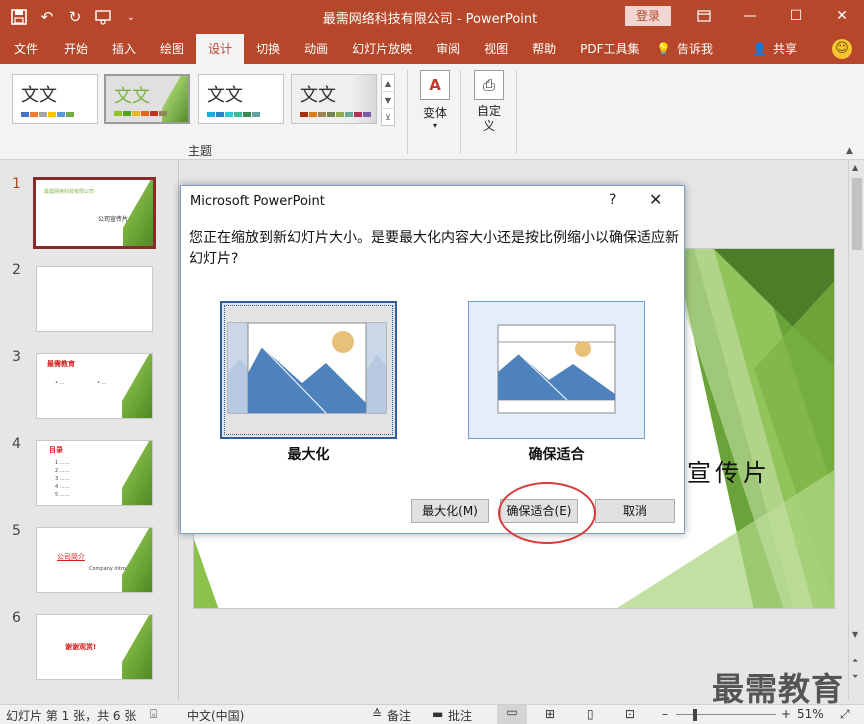 Image resolution: width=864 pixels, height=724 pixels. What do you see at coordinates (857, 214) in the screenshot?
I see `scrollbar-thumb` at bounding box center [857, 214].